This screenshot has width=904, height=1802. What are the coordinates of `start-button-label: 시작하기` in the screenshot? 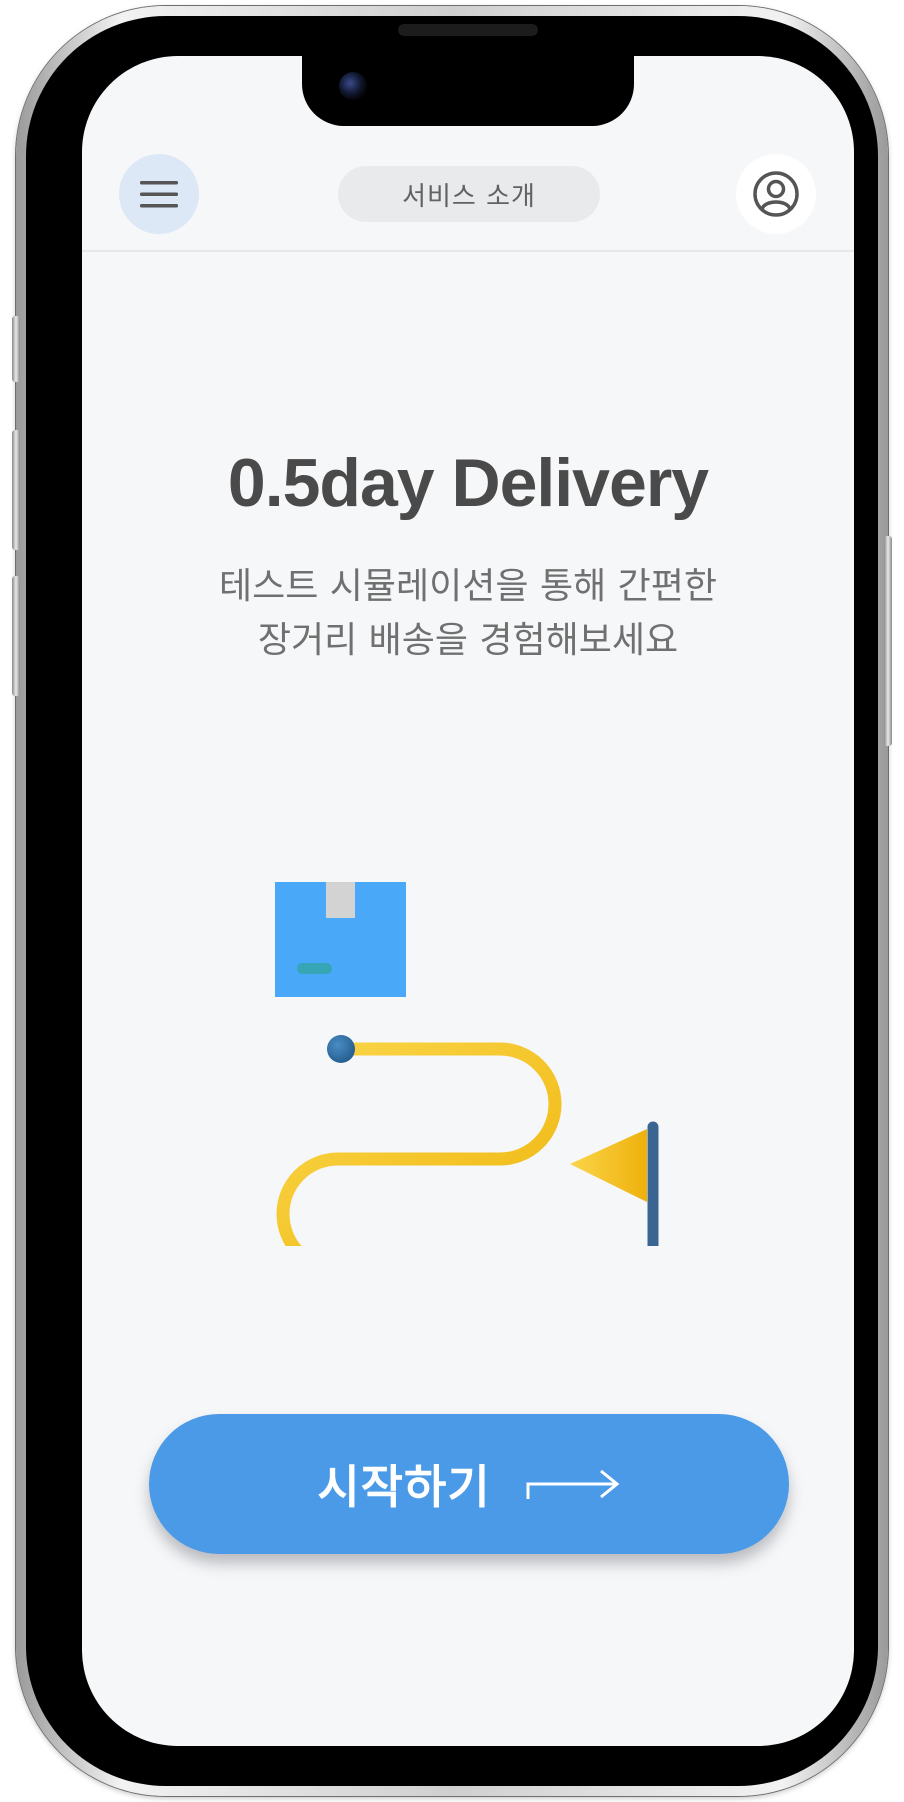 It's located at (404, 1487).